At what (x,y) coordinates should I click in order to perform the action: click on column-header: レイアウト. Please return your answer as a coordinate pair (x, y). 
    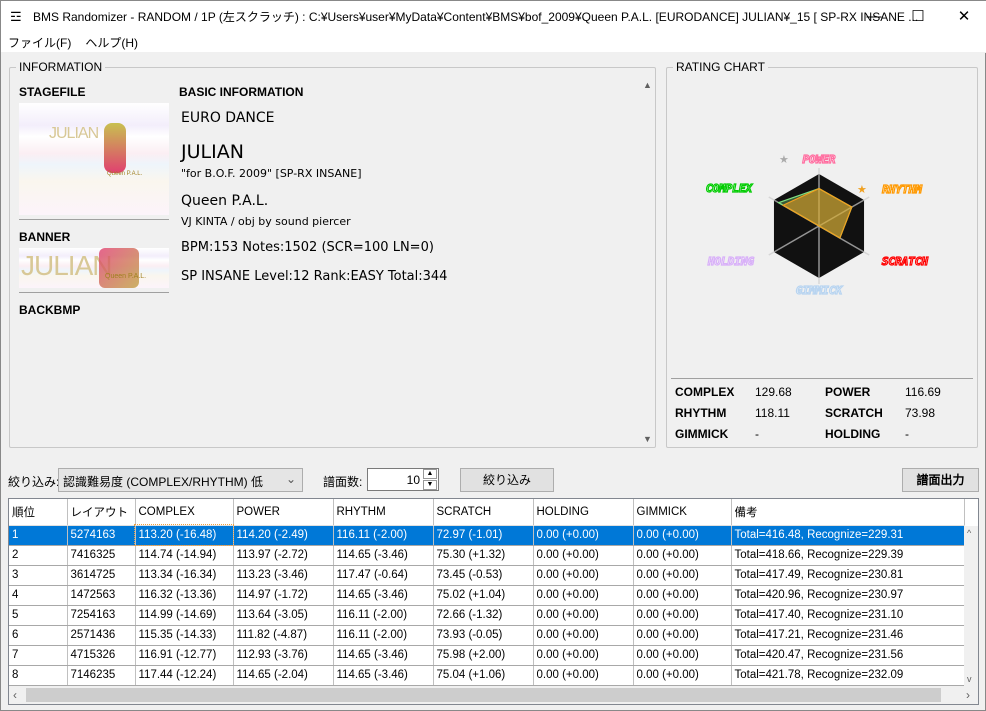
    Looking at the image, I should click on (101, 512).